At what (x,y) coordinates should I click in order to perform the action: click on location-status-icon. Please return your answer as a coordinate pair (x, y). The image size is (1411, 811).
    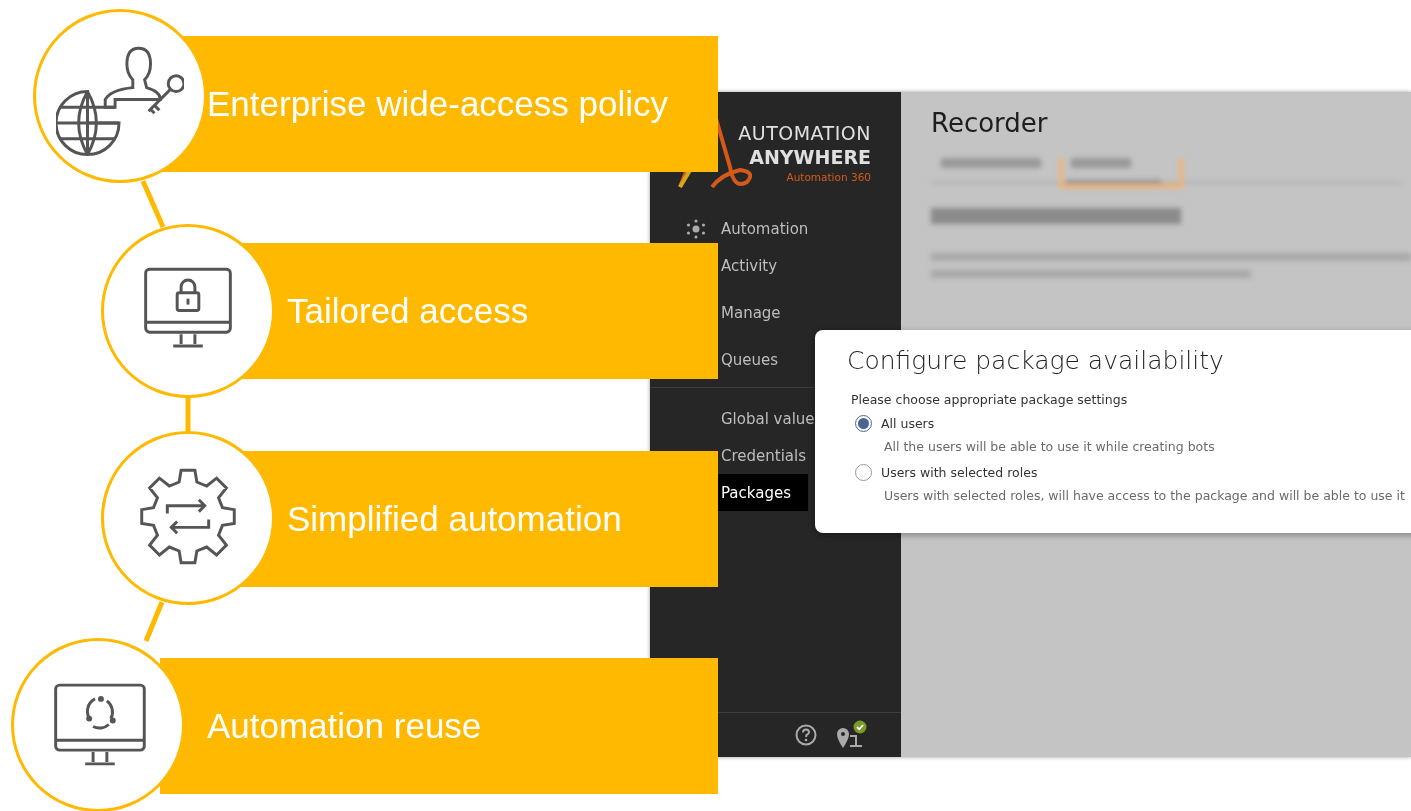
    Looking at the image, I should click on (852, 735).